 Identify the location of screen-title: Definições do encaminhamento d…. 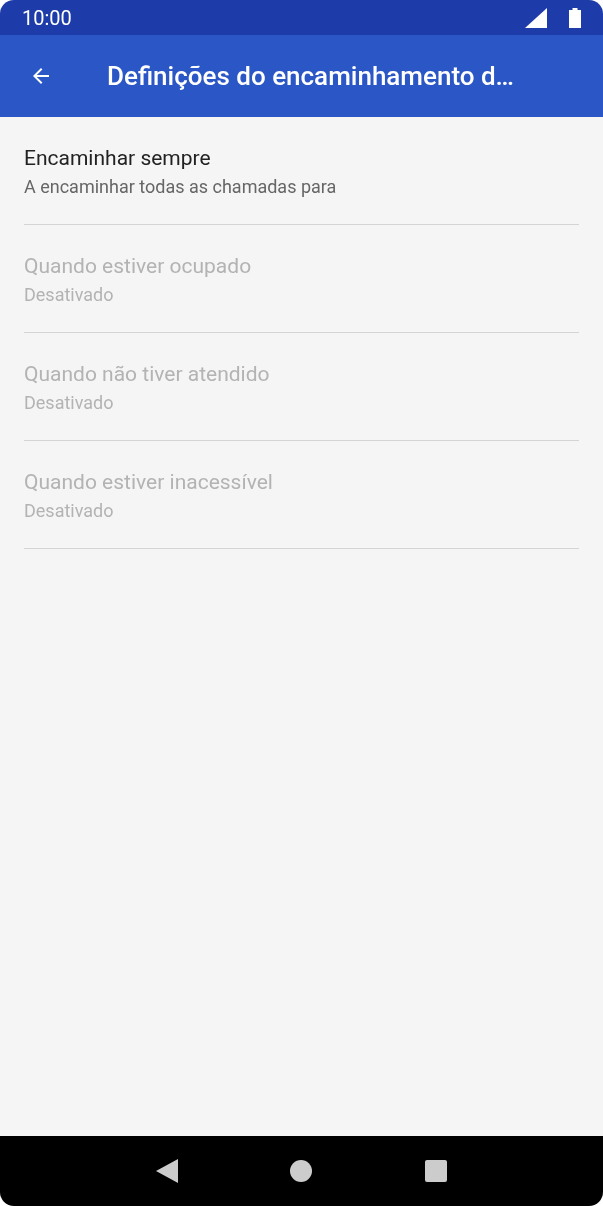
(311, 76).